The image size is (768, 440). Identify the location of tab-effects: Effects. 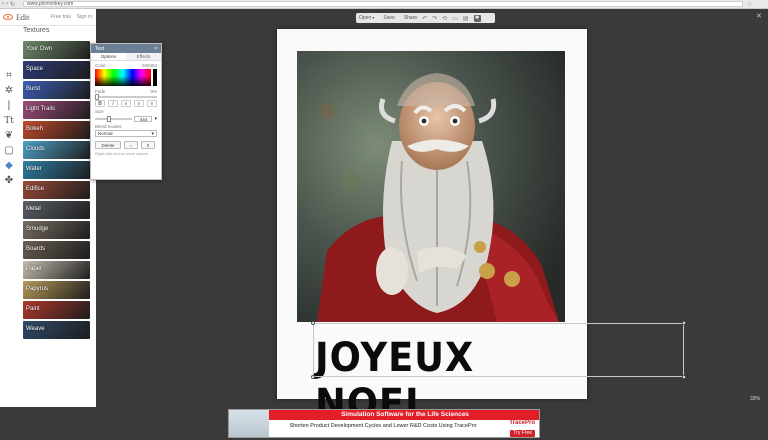
(143, 56).